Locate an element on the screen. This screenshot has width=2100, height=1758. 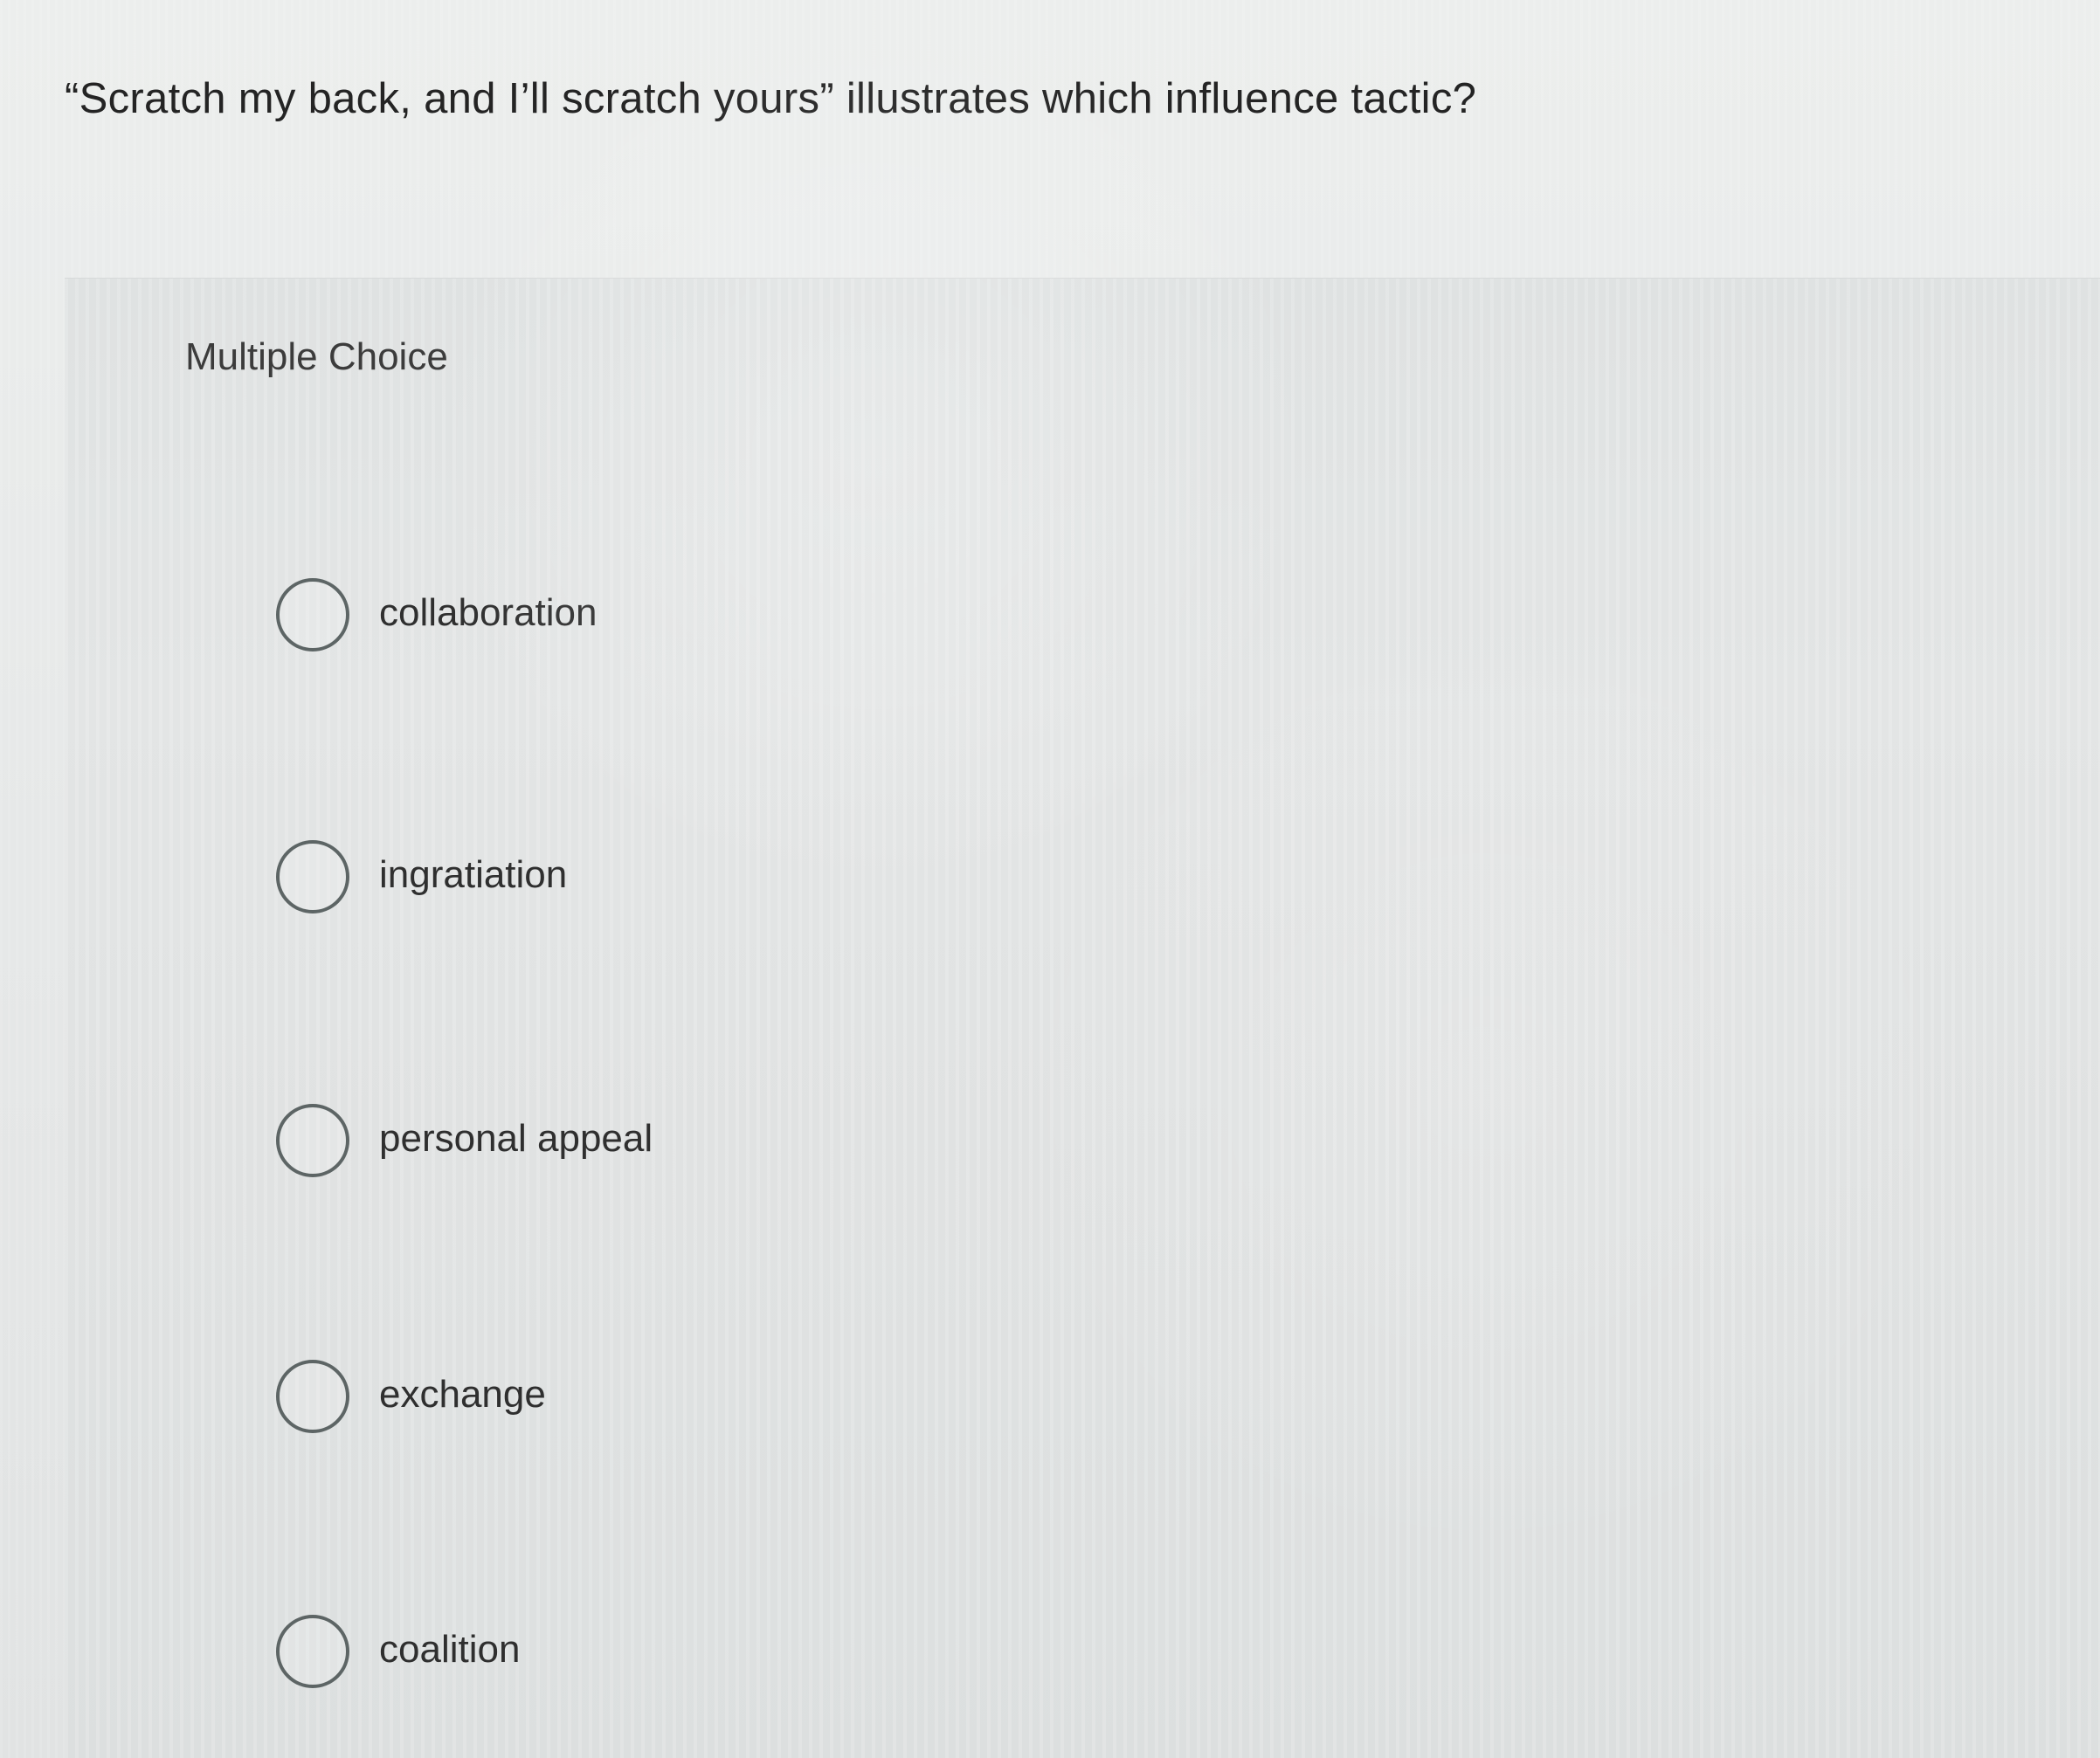
choice-label: ingratiation is located at coordinates (473, 875).